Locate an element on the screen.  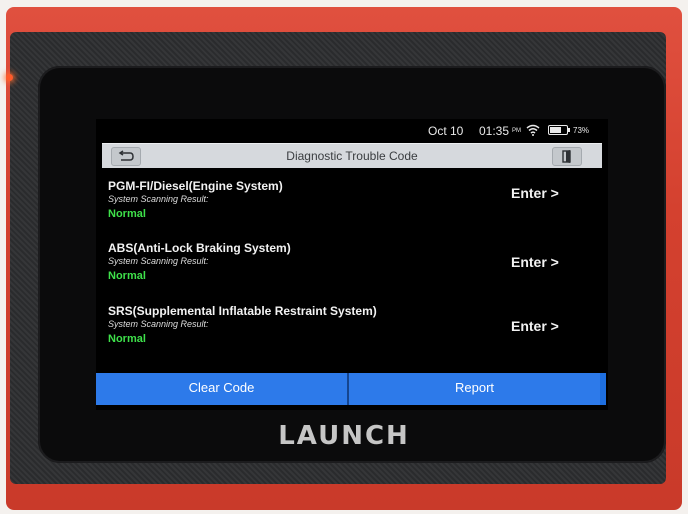
back-arrow-icon is located at coordinates (126, 155).